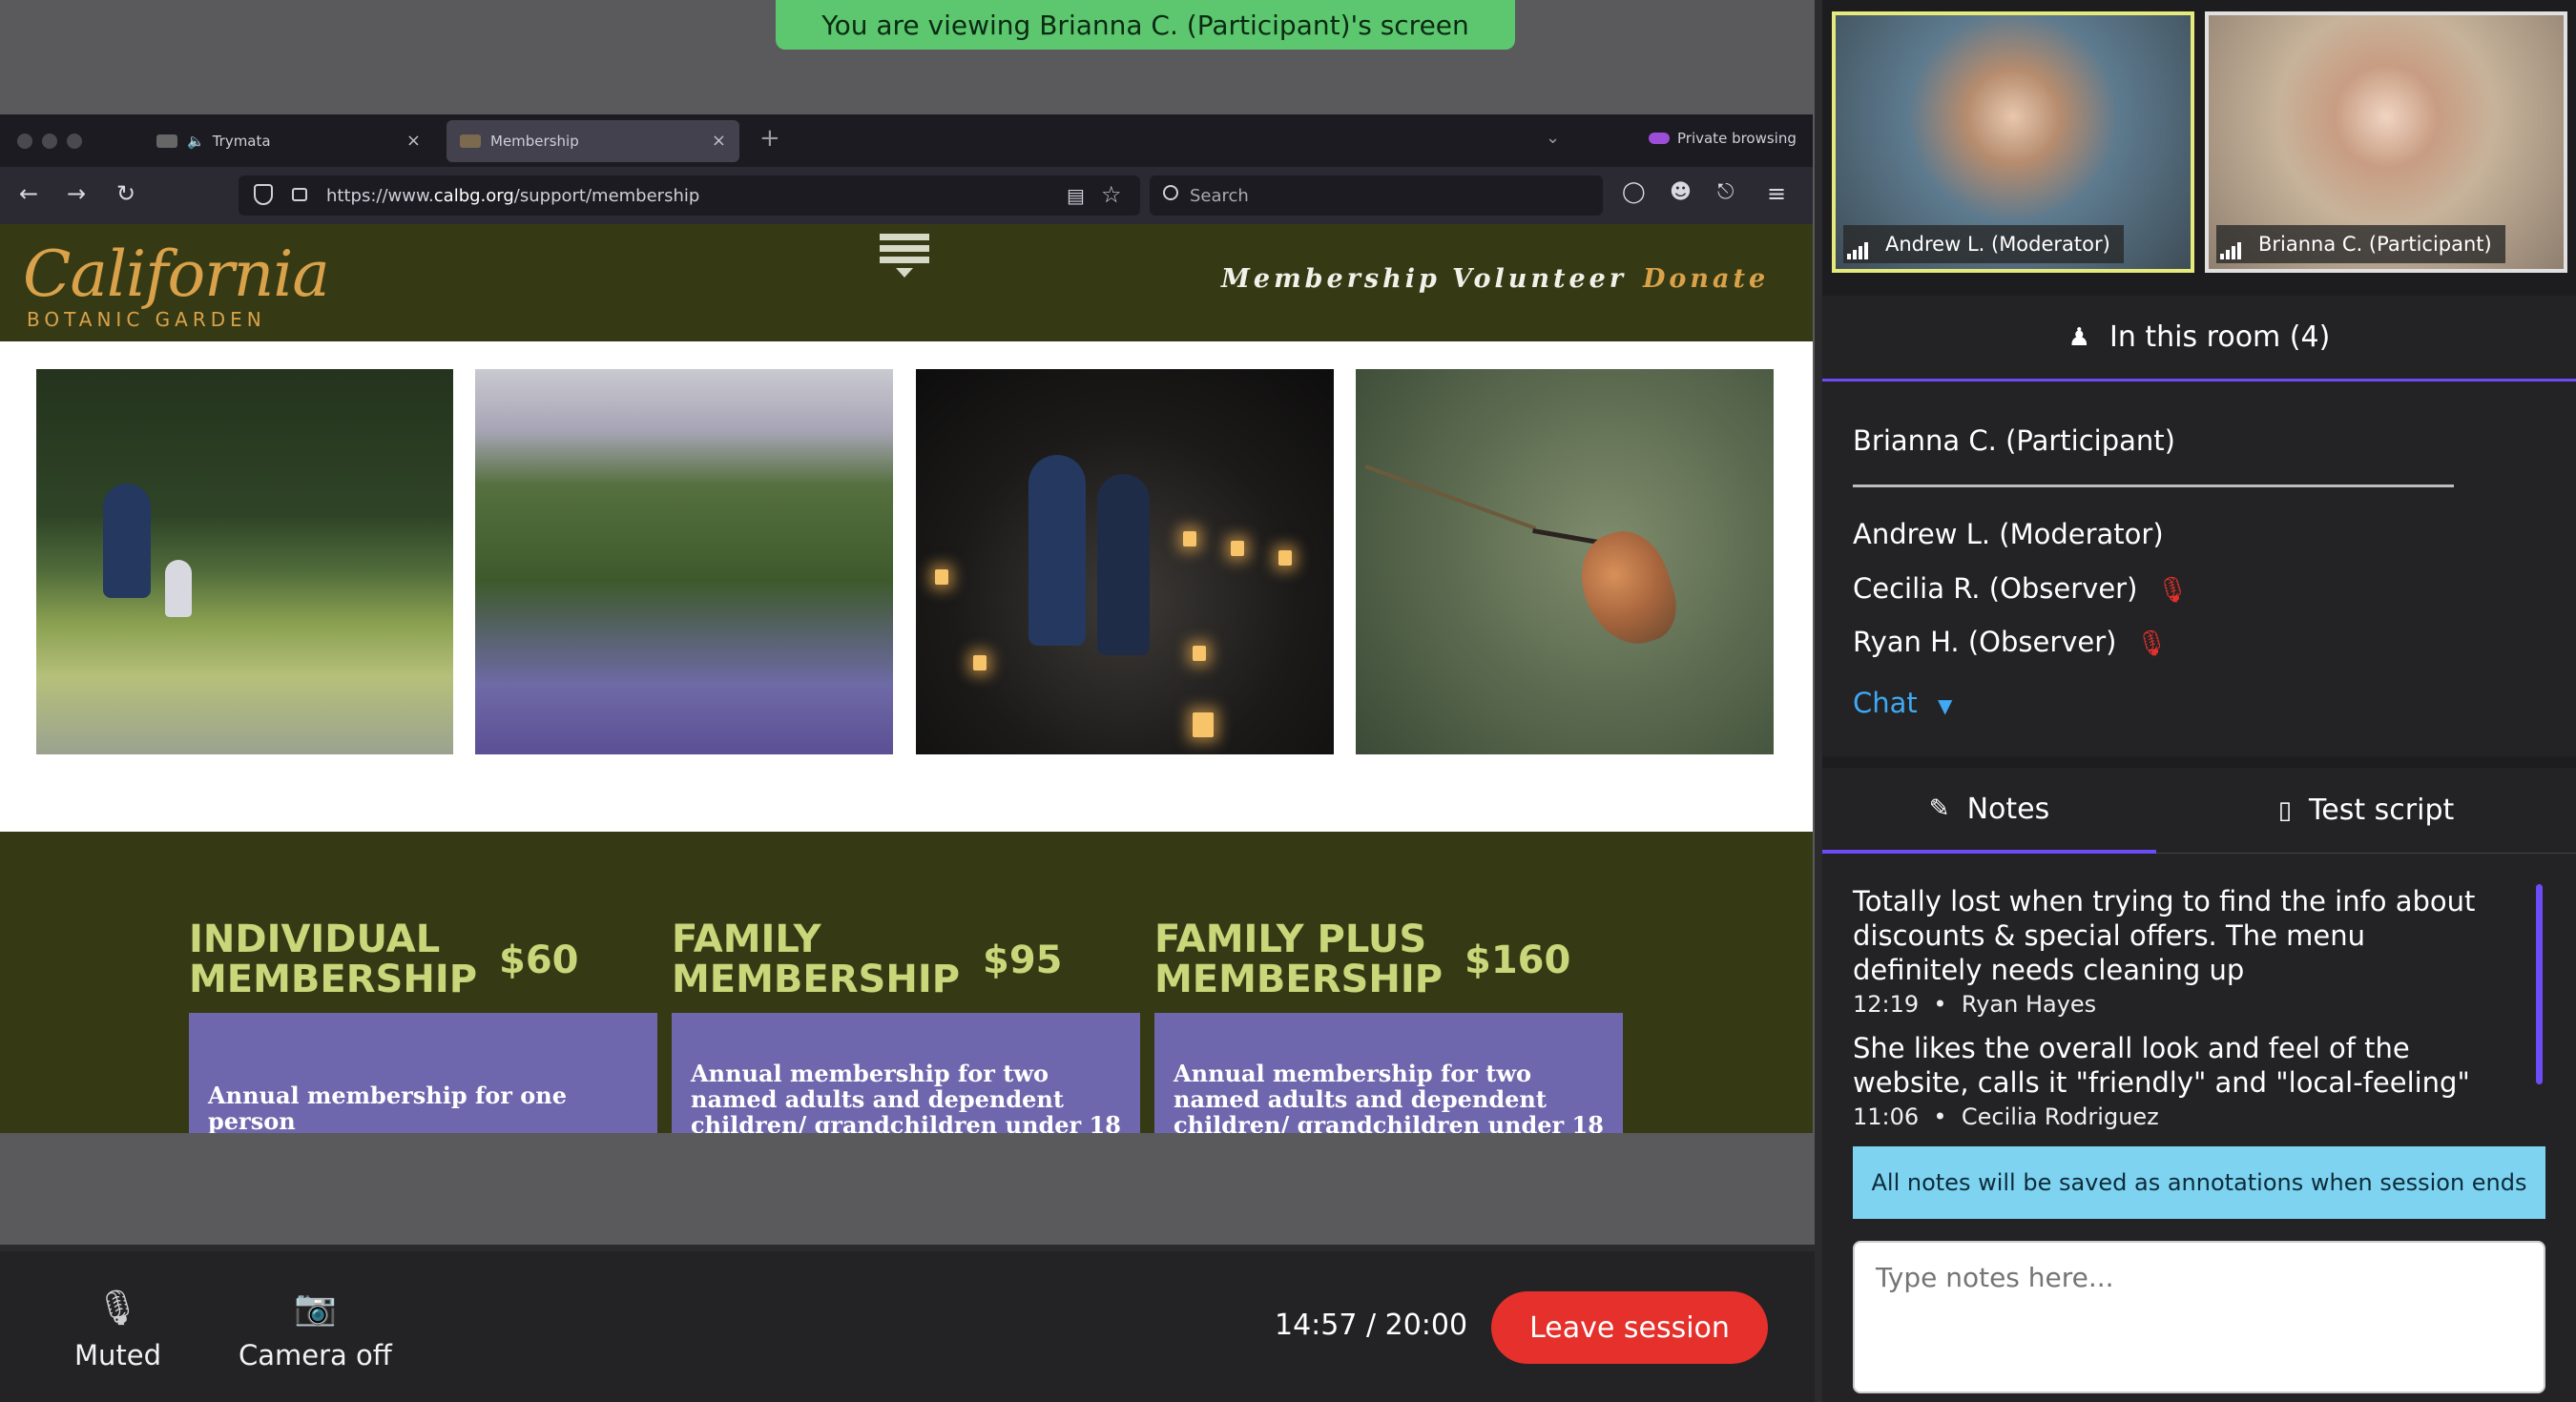  Describe the element at coordinates (1659, 139) in the screenshot. I see `private-mask-icon` at that location.